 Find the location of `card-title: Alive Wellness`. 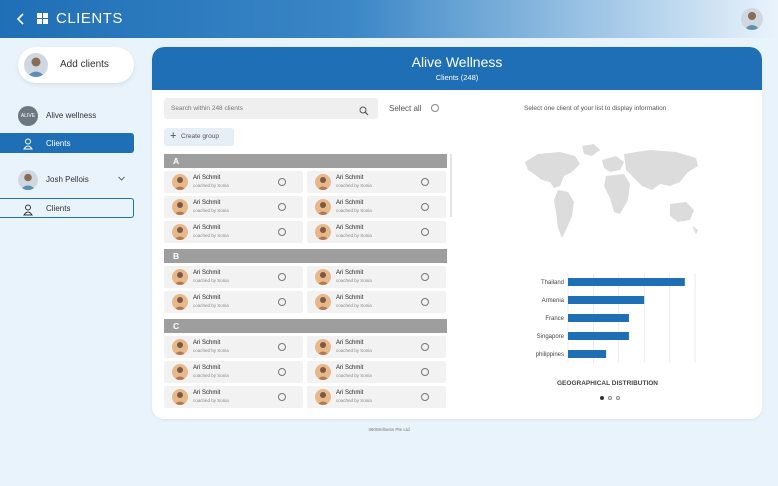

card-title: Alive Wellness is located at coordinates (457, 62).